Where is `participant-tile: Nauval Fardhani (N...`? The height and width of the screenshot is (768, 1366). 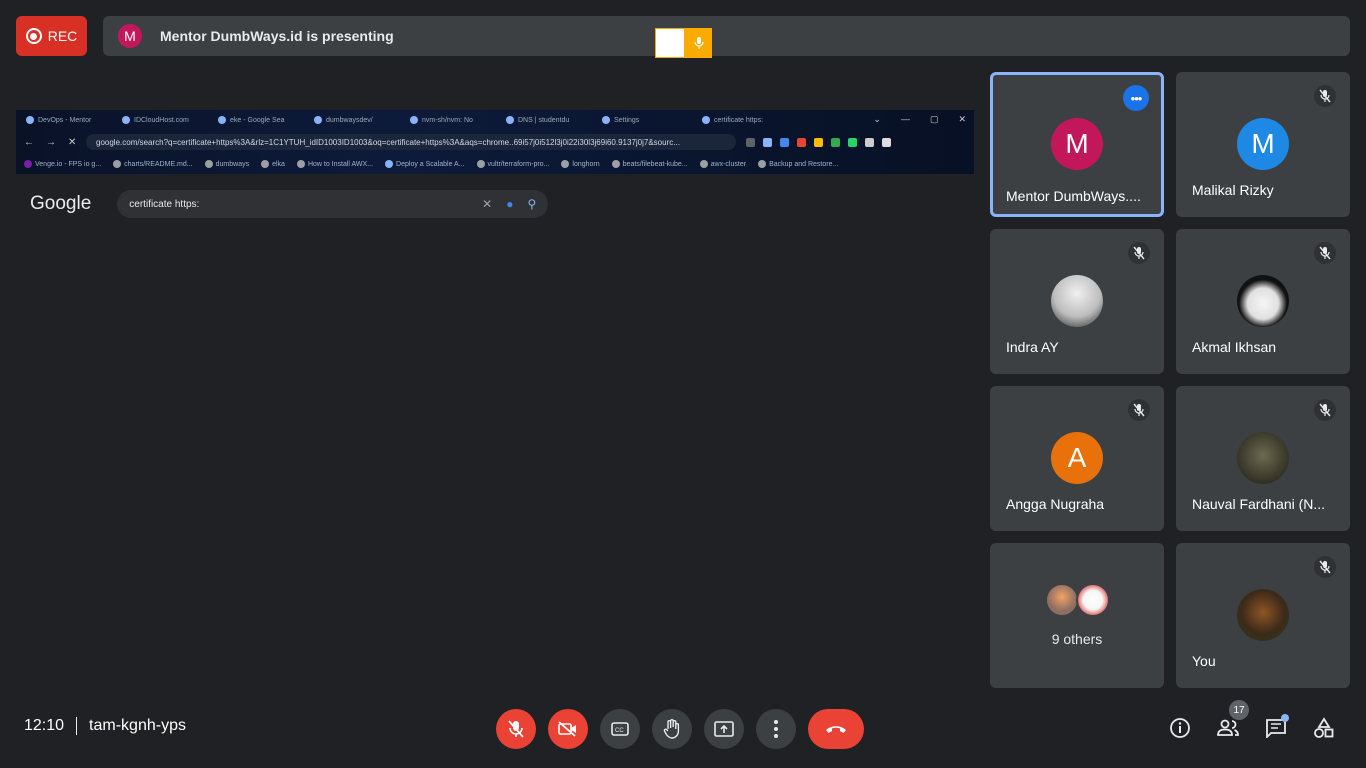 participant-tile: Nauval Fardhani (N... is located at coordinates (1263, 458).